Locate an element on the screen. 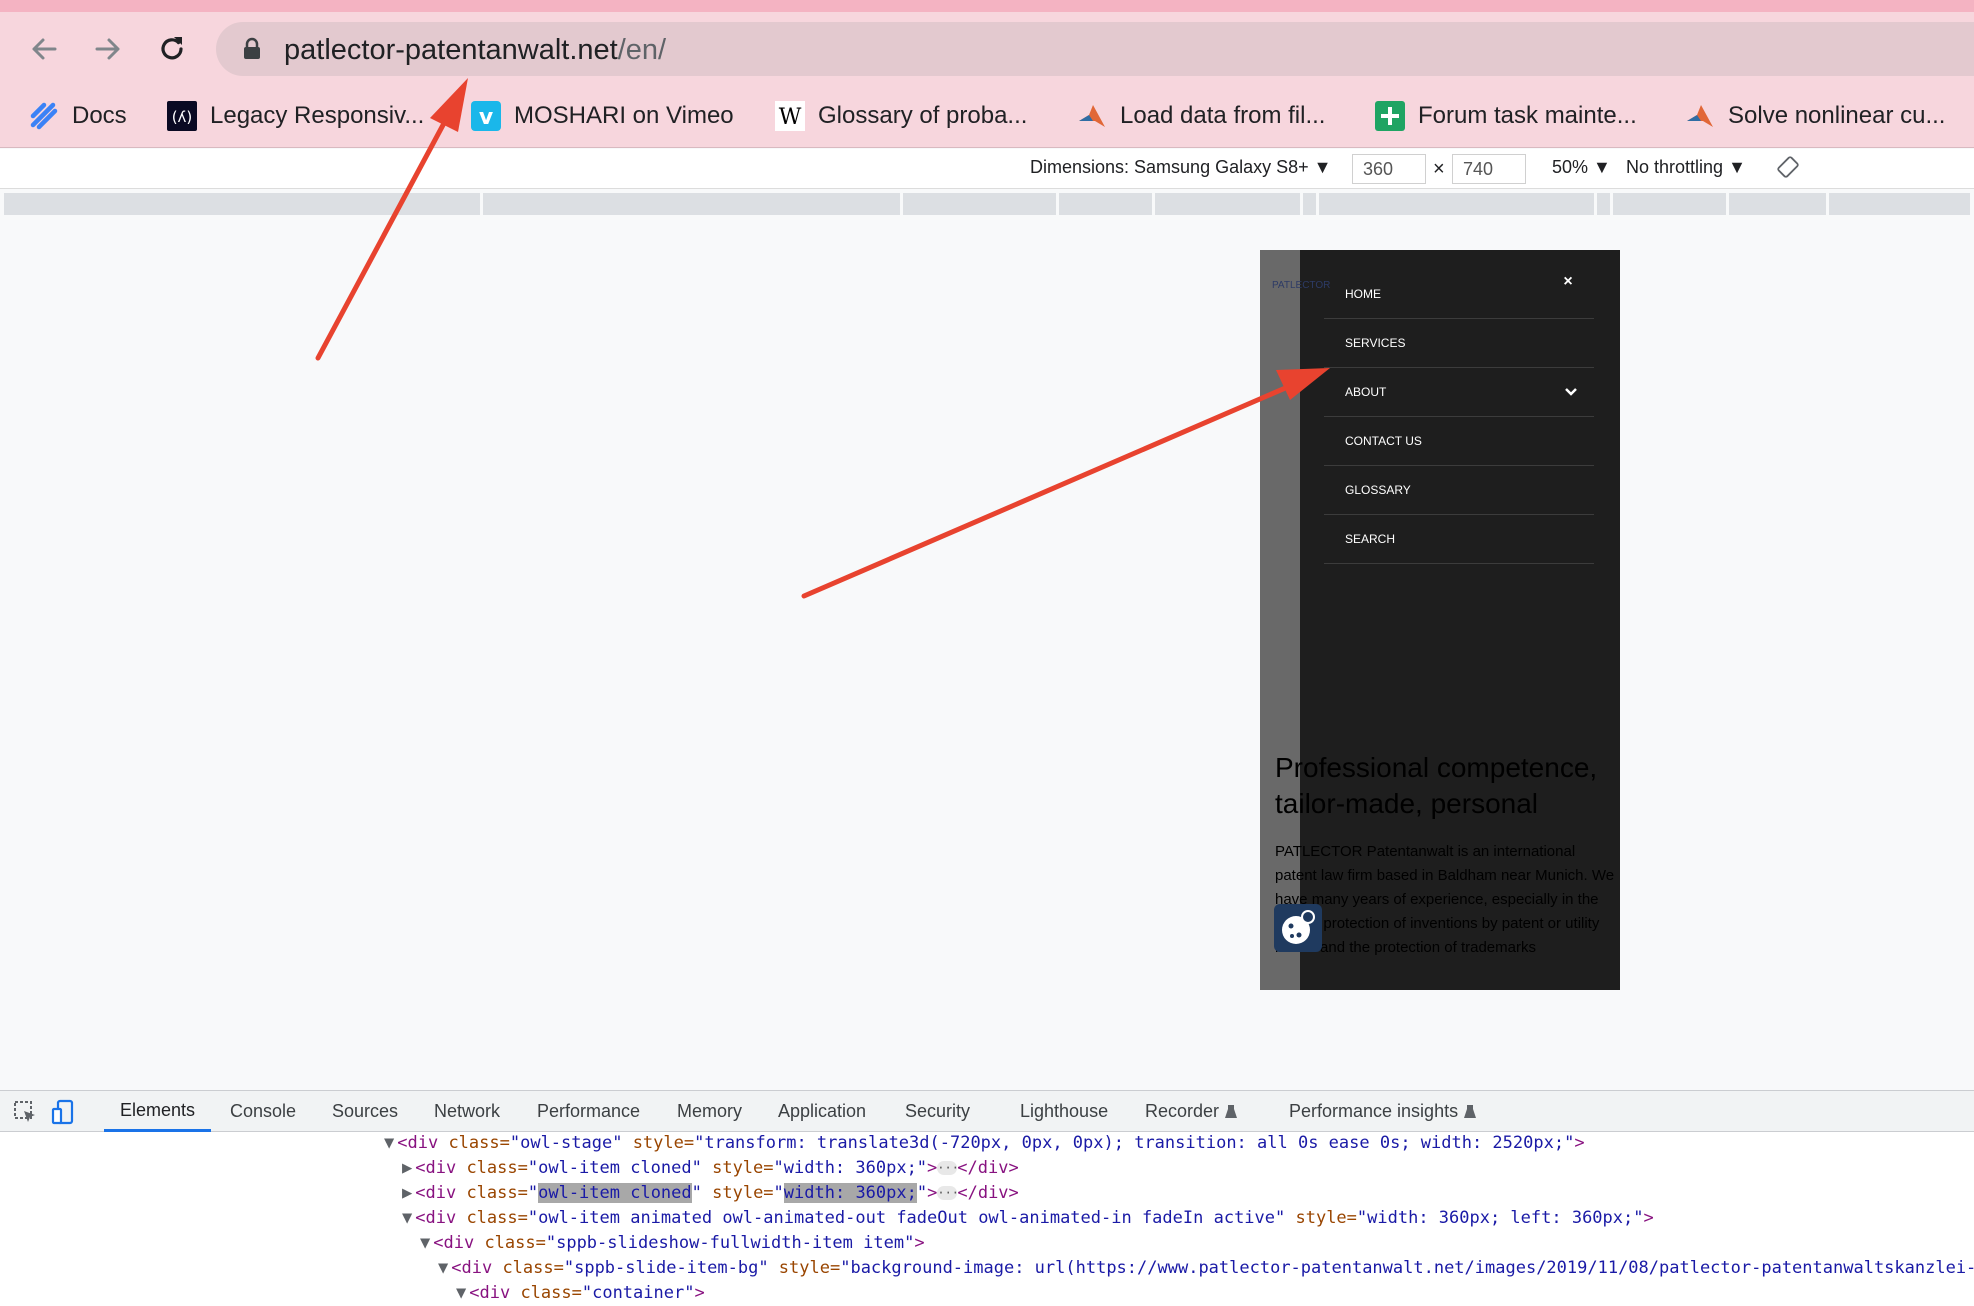 The width and height of the screenshot is (1974, 1306). rotate-icon is located at coordinates (1788, 167).